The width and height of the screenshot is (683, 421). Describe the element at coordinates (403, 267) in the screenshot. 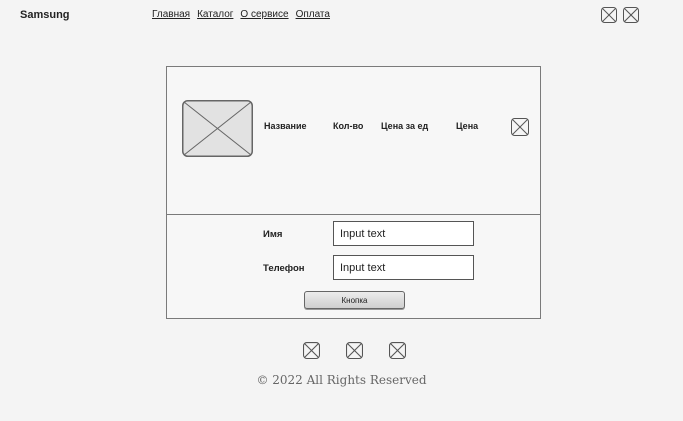

I see `phone-input` at that location.